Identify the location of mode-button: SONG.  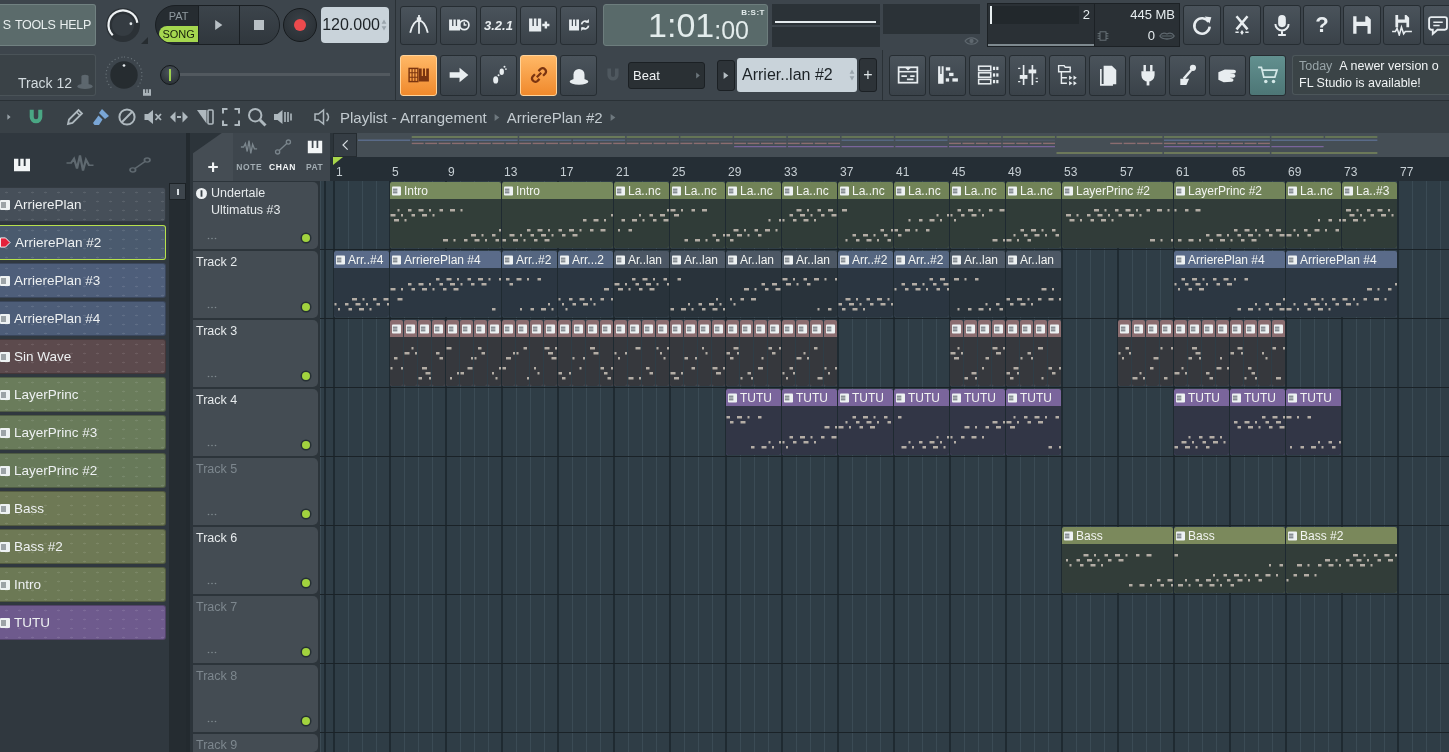
(179, 33).